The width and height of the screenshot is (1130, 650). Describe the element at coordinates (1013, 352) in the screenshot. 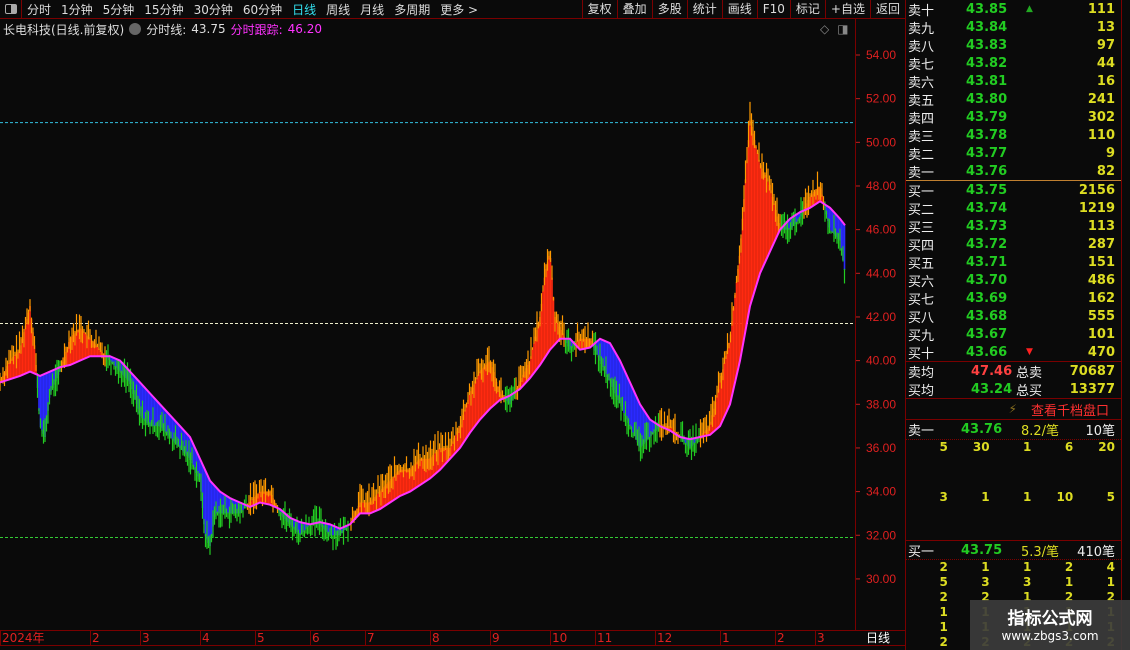

I see `order-level-row: 买十 43.66 ▼ 470` at that location.